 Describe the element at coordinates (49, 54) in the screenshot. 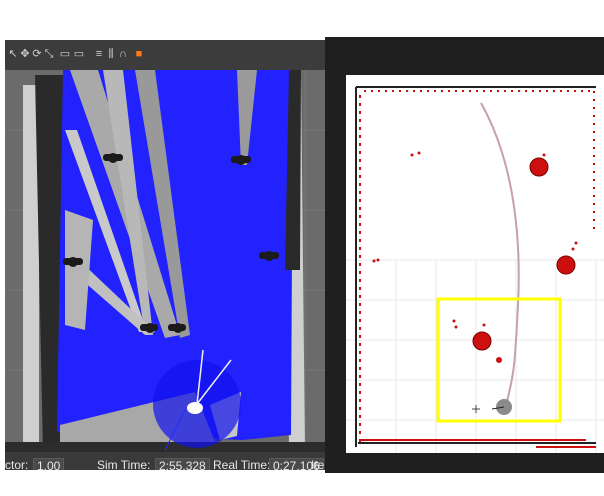

I see `scale-icon: ⤡` at that location.